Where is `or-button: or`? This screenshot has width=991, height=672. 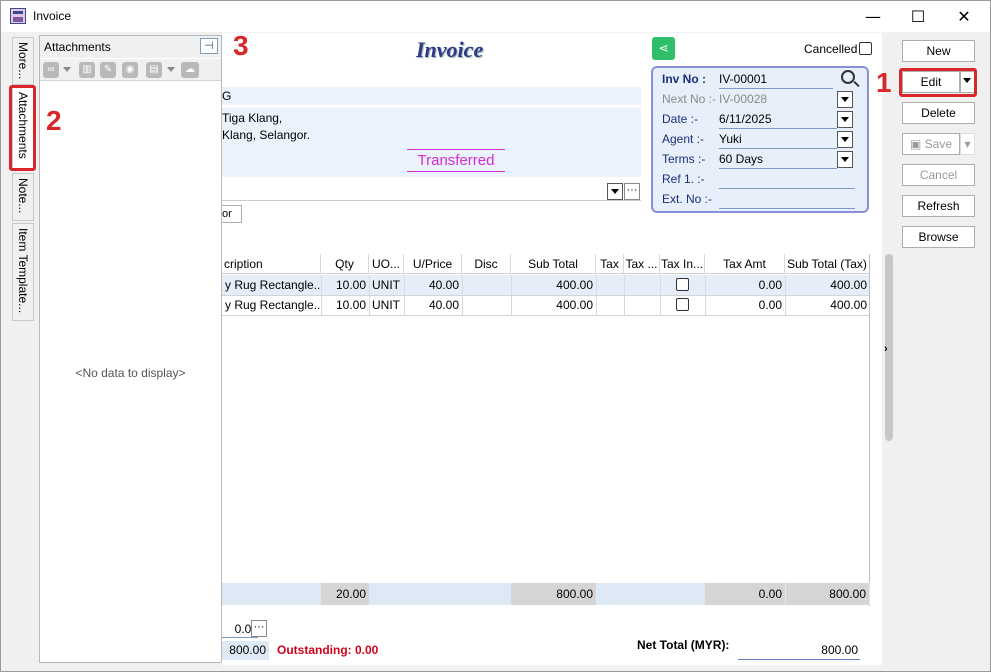
or-button: or is located at coordinates (232, 214).